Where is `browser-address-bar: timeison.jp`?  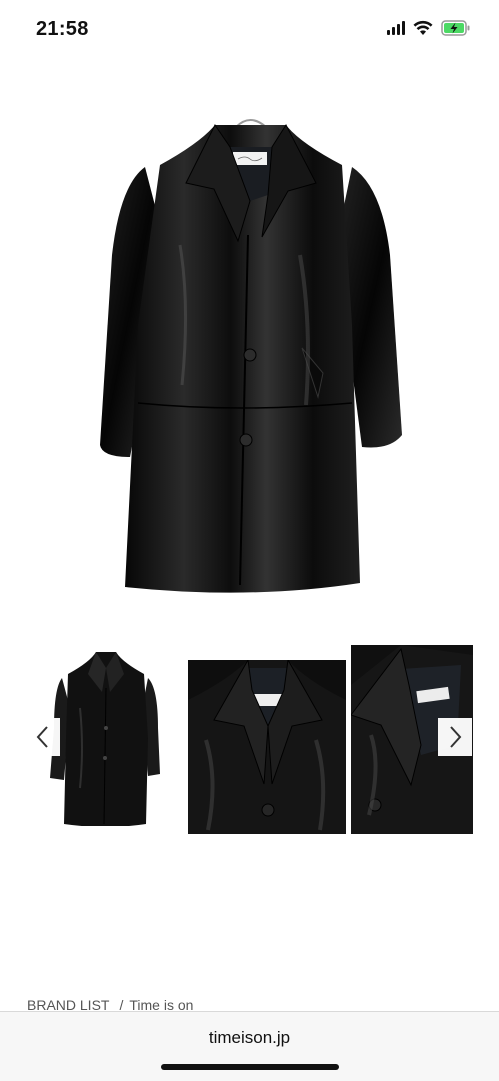 browser-address-bar: timeison.jp is located at coordinates (249, 1046).